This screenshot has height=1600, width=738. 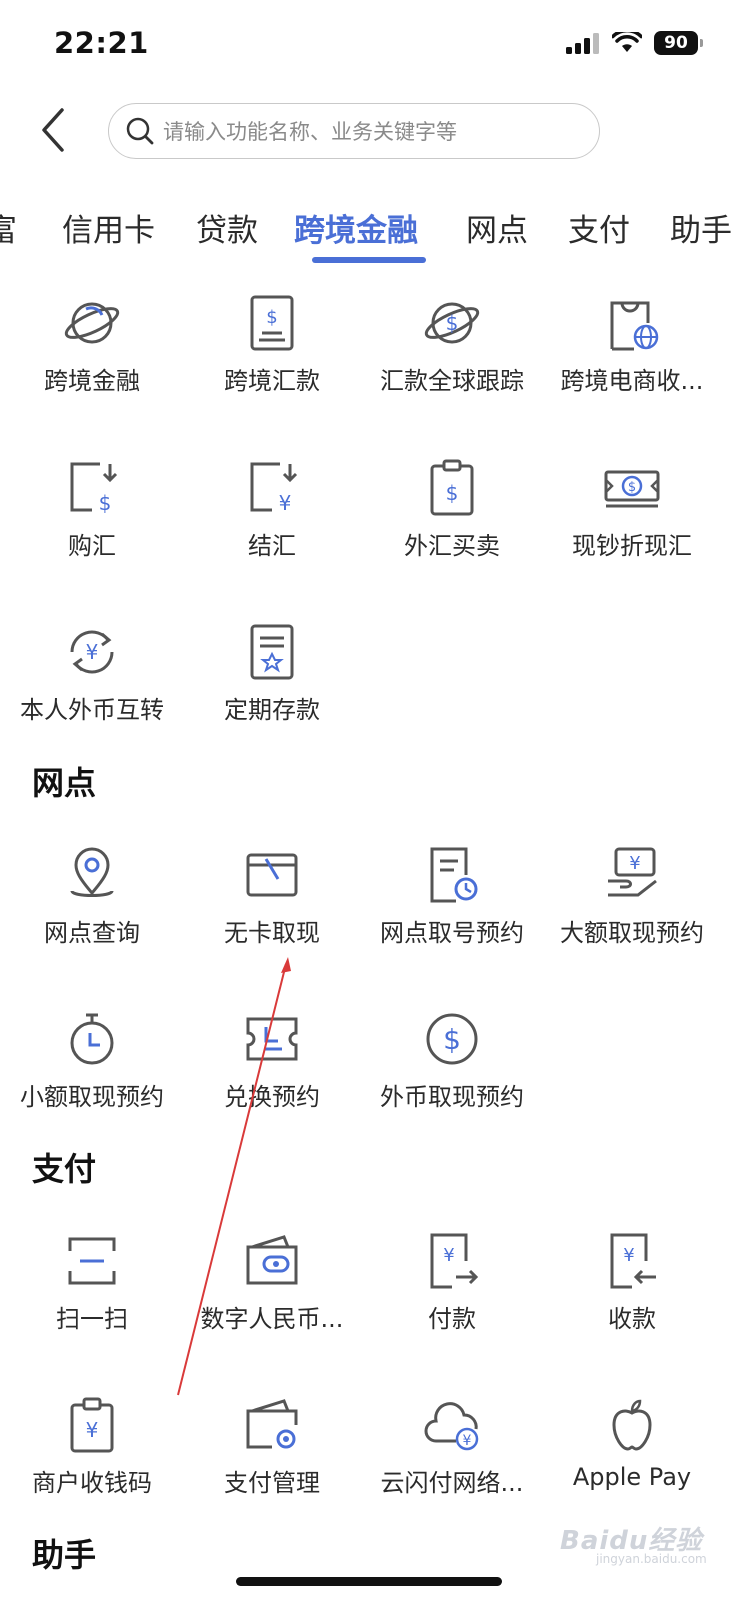 What do you see at coordinates (454, 875) in the screenshot?
I see `queue-ticket-icon` at bounding box center [454, 875].